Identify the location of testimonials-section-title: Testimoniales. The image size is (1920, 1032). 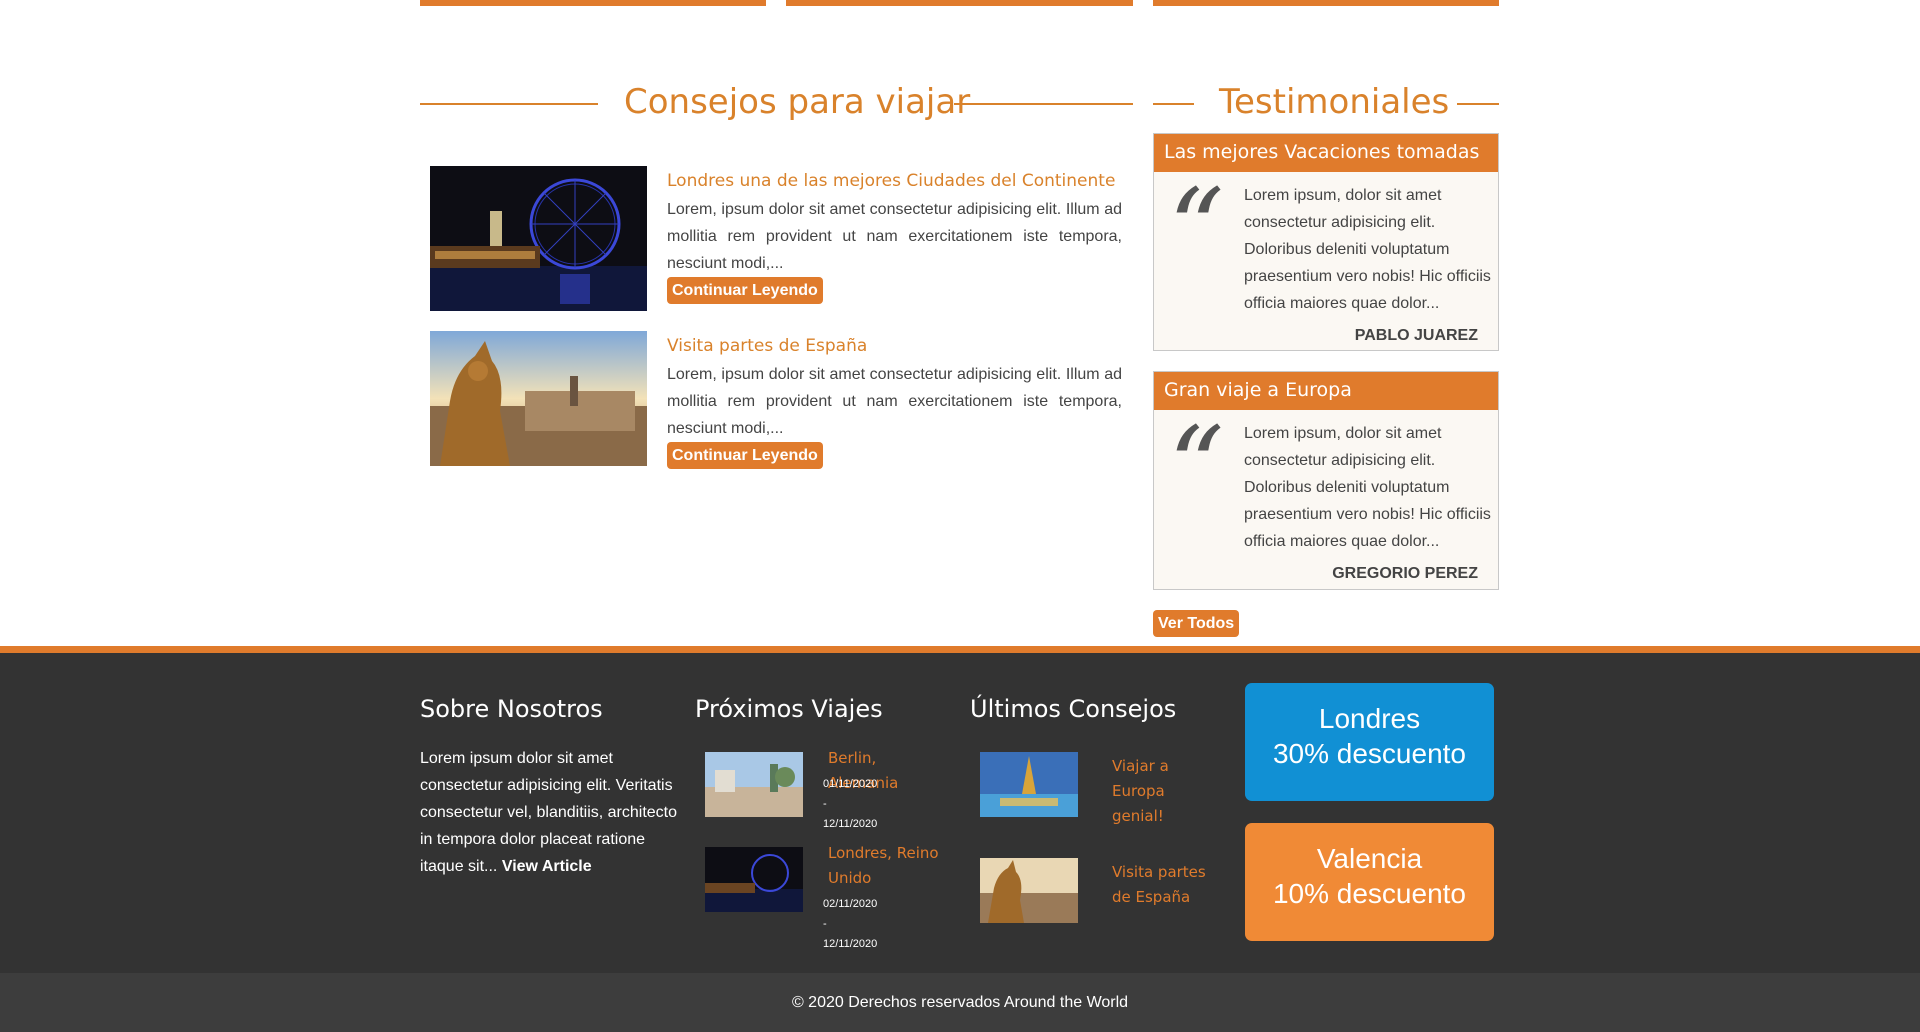
(1334, 102).